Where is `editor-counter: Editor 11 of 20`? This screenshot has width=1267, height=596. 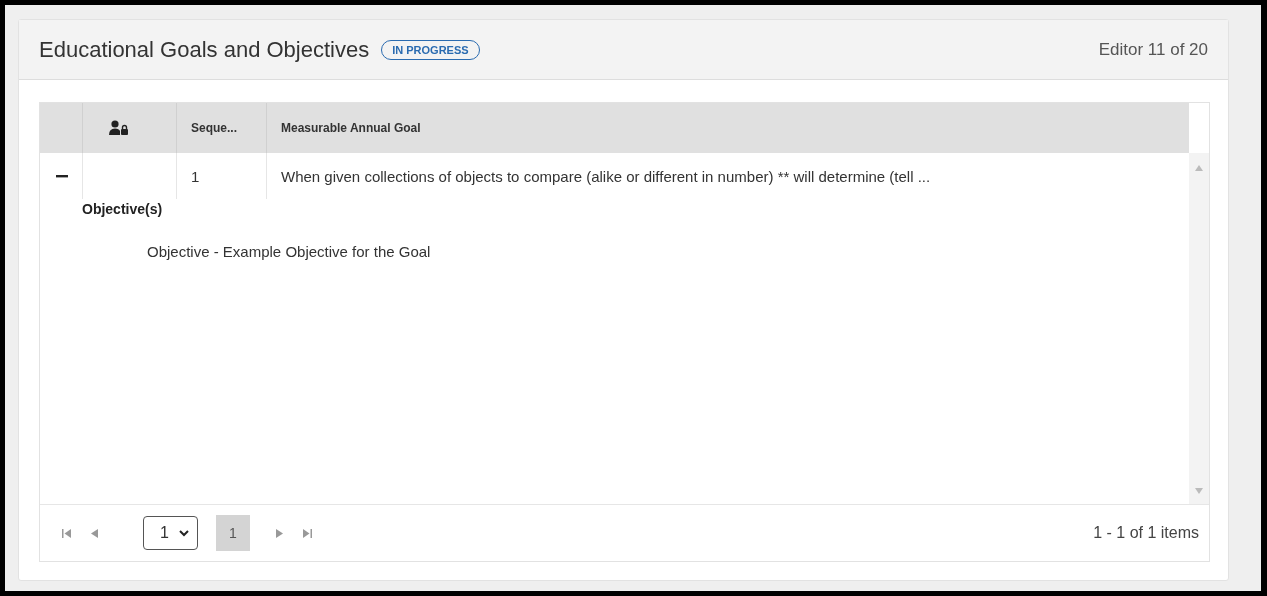 editor-counter: Editor 11 of 20 is located at coordinates (1153, 49).